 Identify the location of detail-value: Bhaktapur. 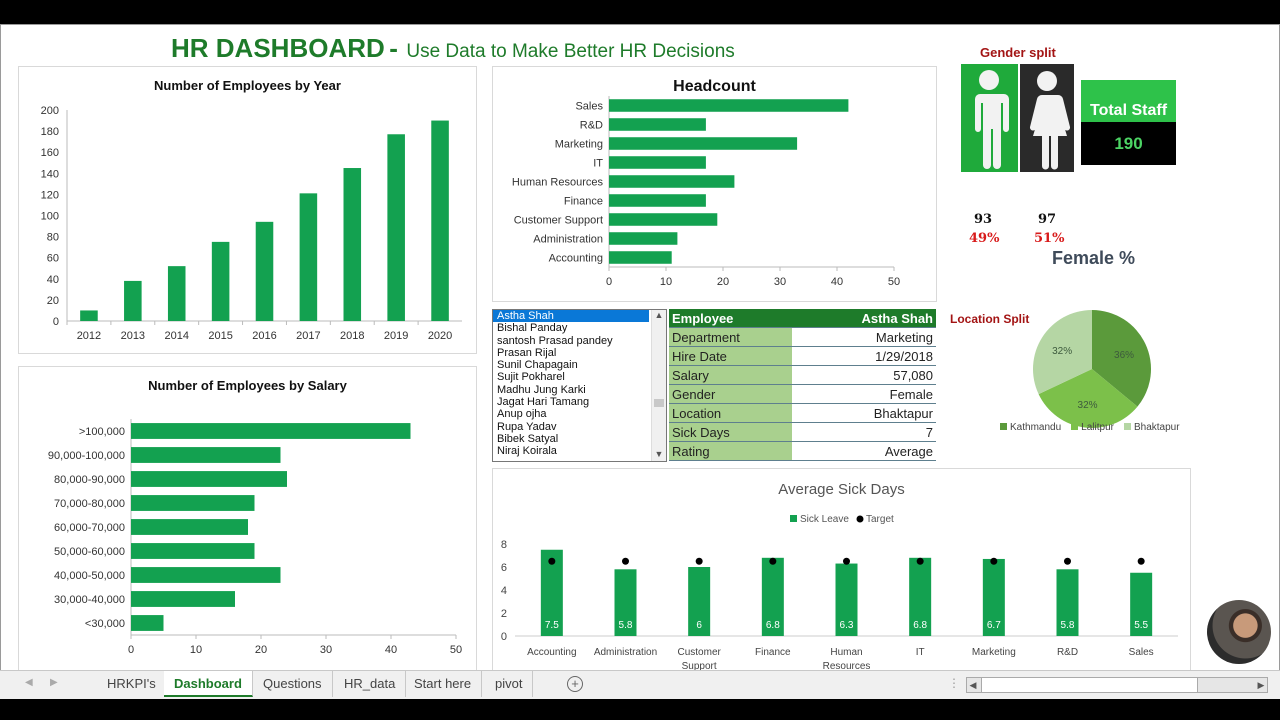
(864, 413).